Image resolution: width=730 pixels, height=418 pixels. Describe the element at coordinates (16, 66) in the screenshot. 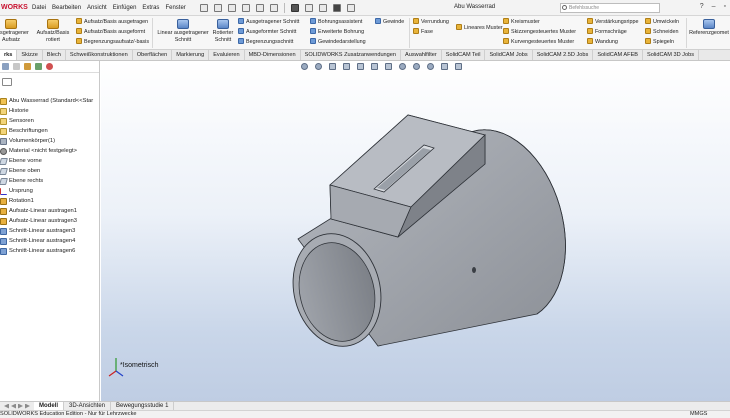

I see `property-manager-icon` at that location.